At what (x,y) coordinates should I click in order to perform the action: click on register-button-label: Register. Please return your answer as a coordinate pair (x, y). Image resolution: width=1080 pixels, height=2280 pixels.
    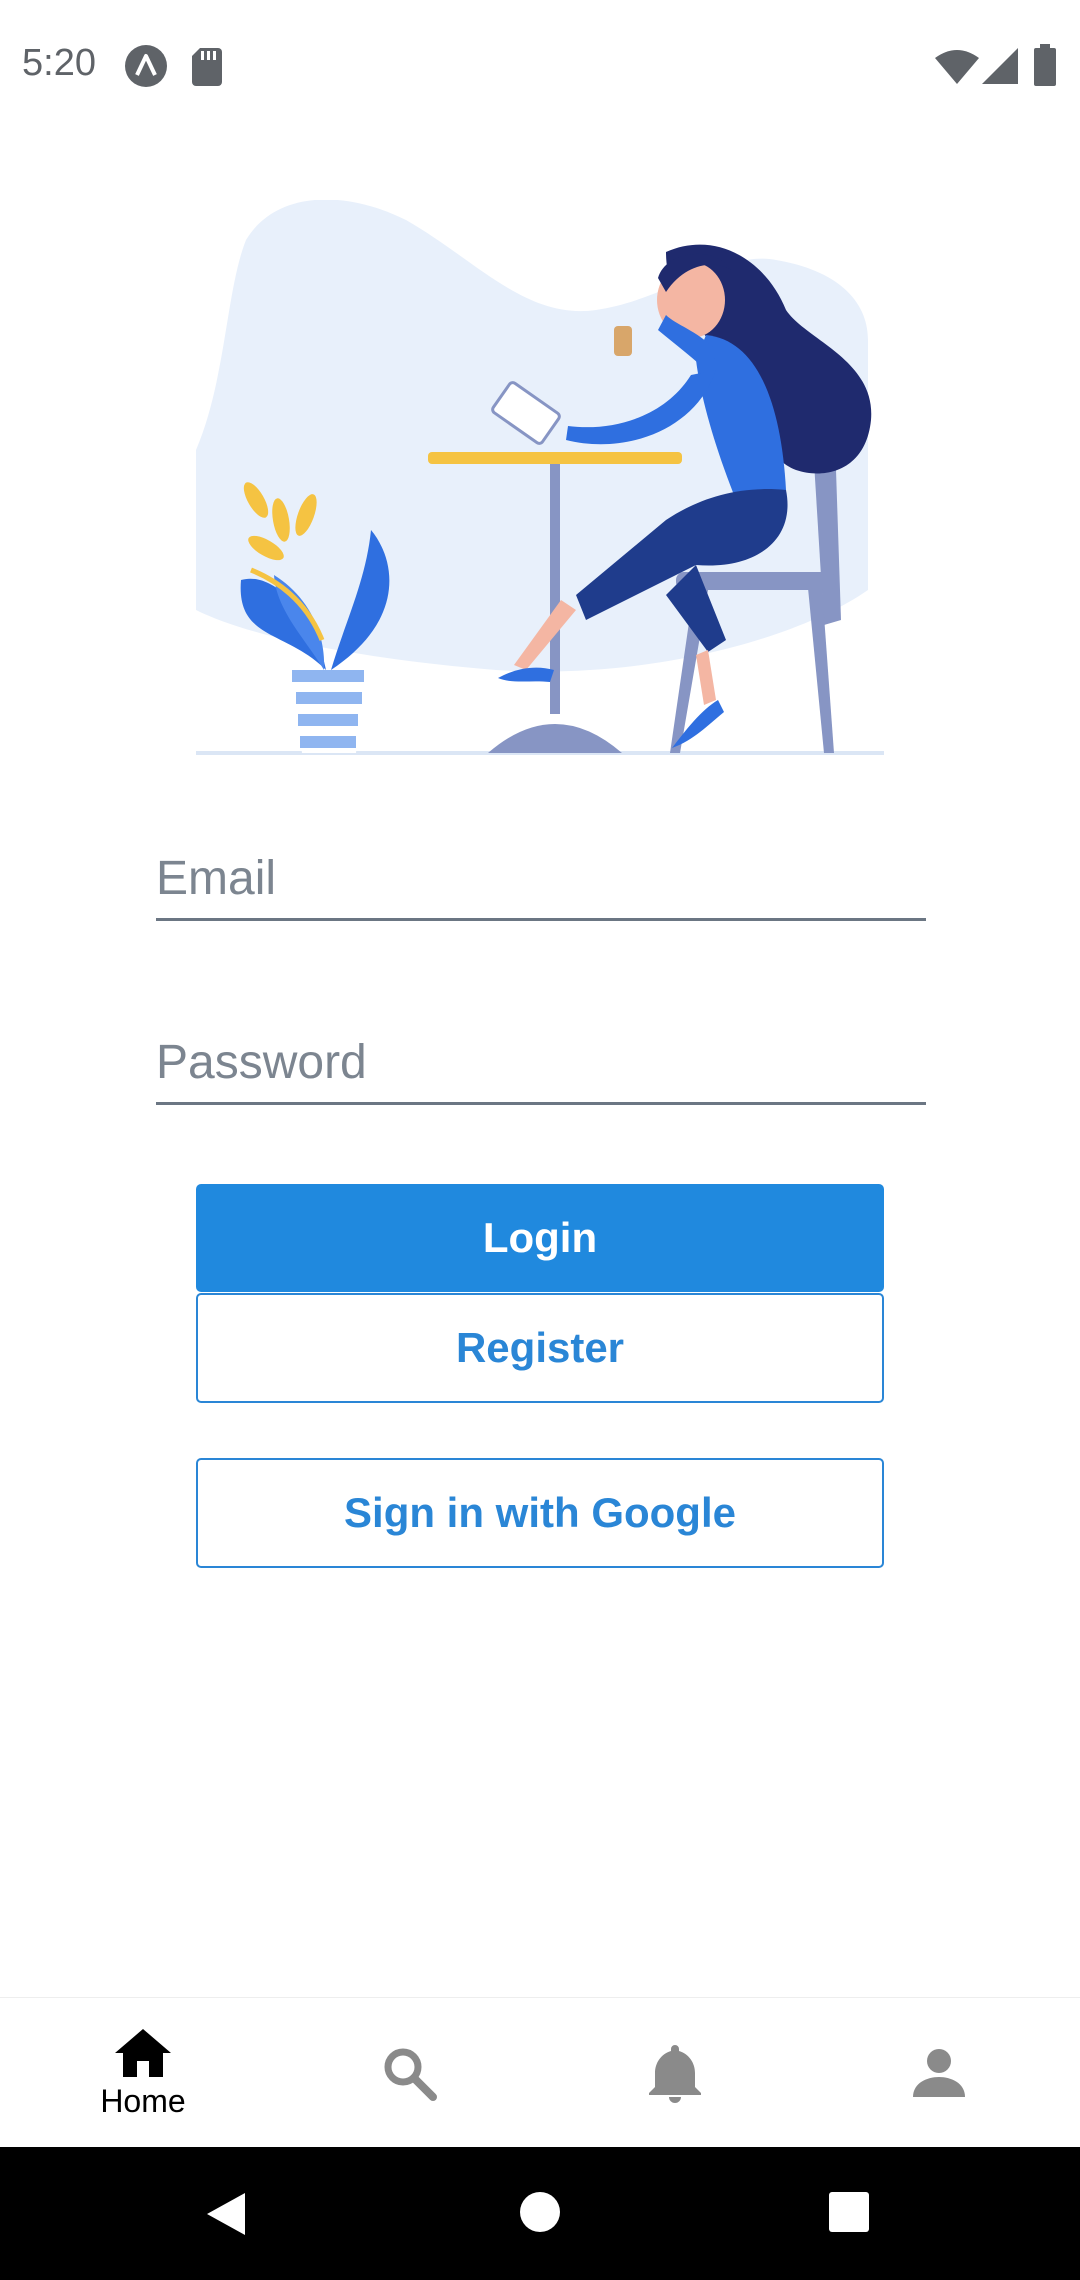
    Looking at the image, I should click on (540, 1347).